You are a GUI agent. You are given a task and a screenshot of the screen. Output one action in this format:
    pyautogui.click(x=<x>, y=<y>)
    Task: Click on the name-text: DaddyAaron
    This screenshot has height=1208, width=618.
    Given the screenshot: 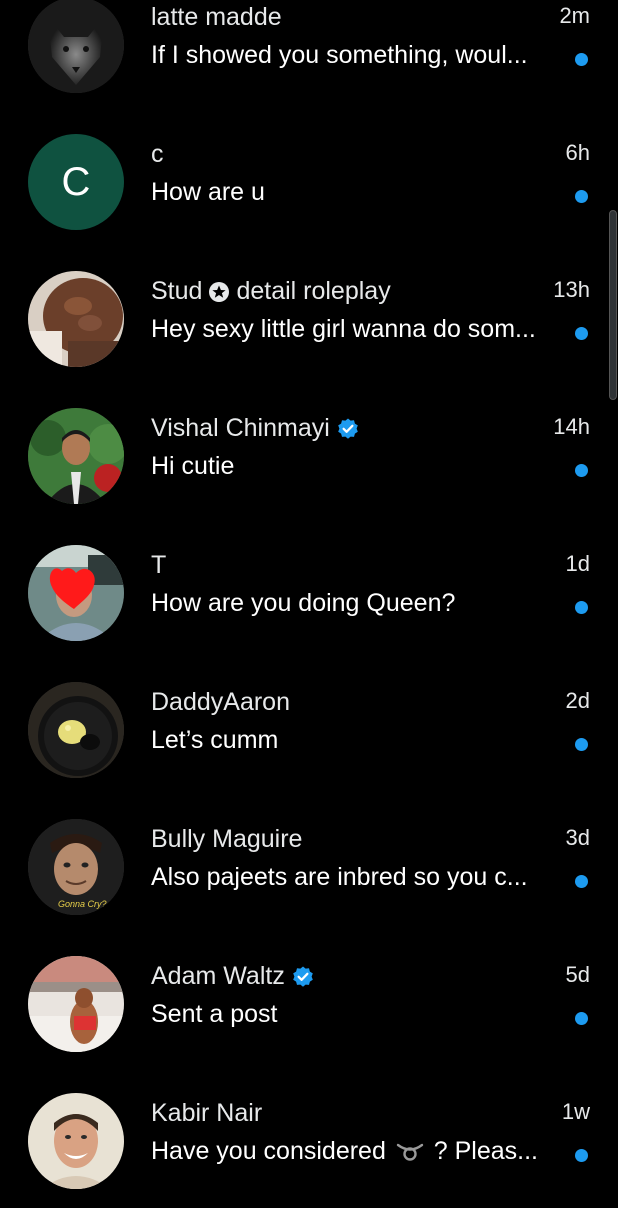 What is the action you would take?
    pyautogui.click(x=220, y=702)
    